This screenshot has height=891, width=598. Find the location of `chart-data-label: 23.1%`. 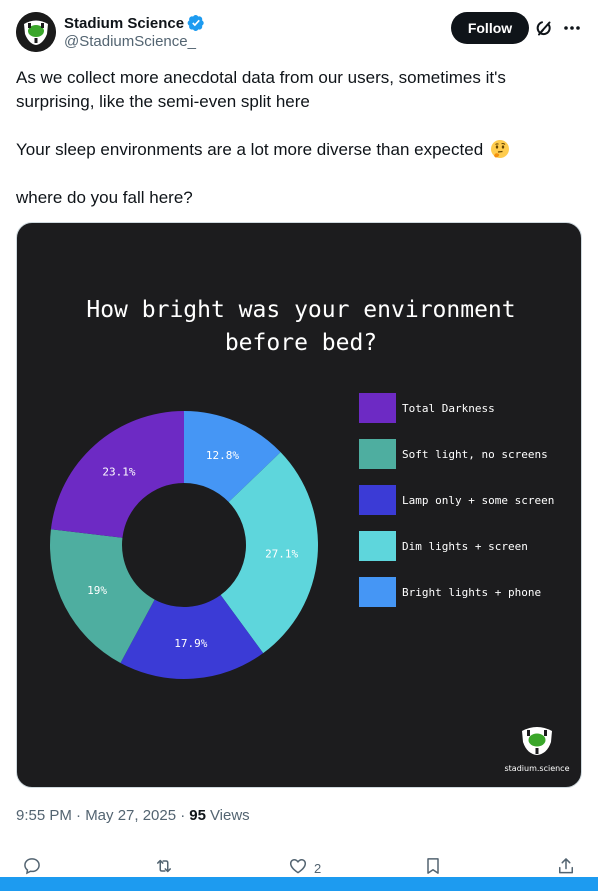

chart-data-label: 23.1% is located at coordinates (118, 472).